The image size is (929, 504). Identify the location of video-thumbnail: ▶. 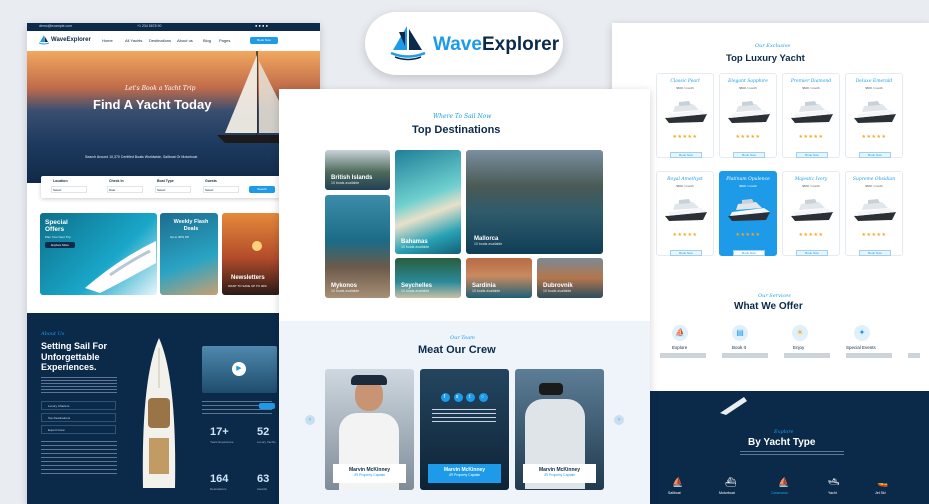
(239, 369).